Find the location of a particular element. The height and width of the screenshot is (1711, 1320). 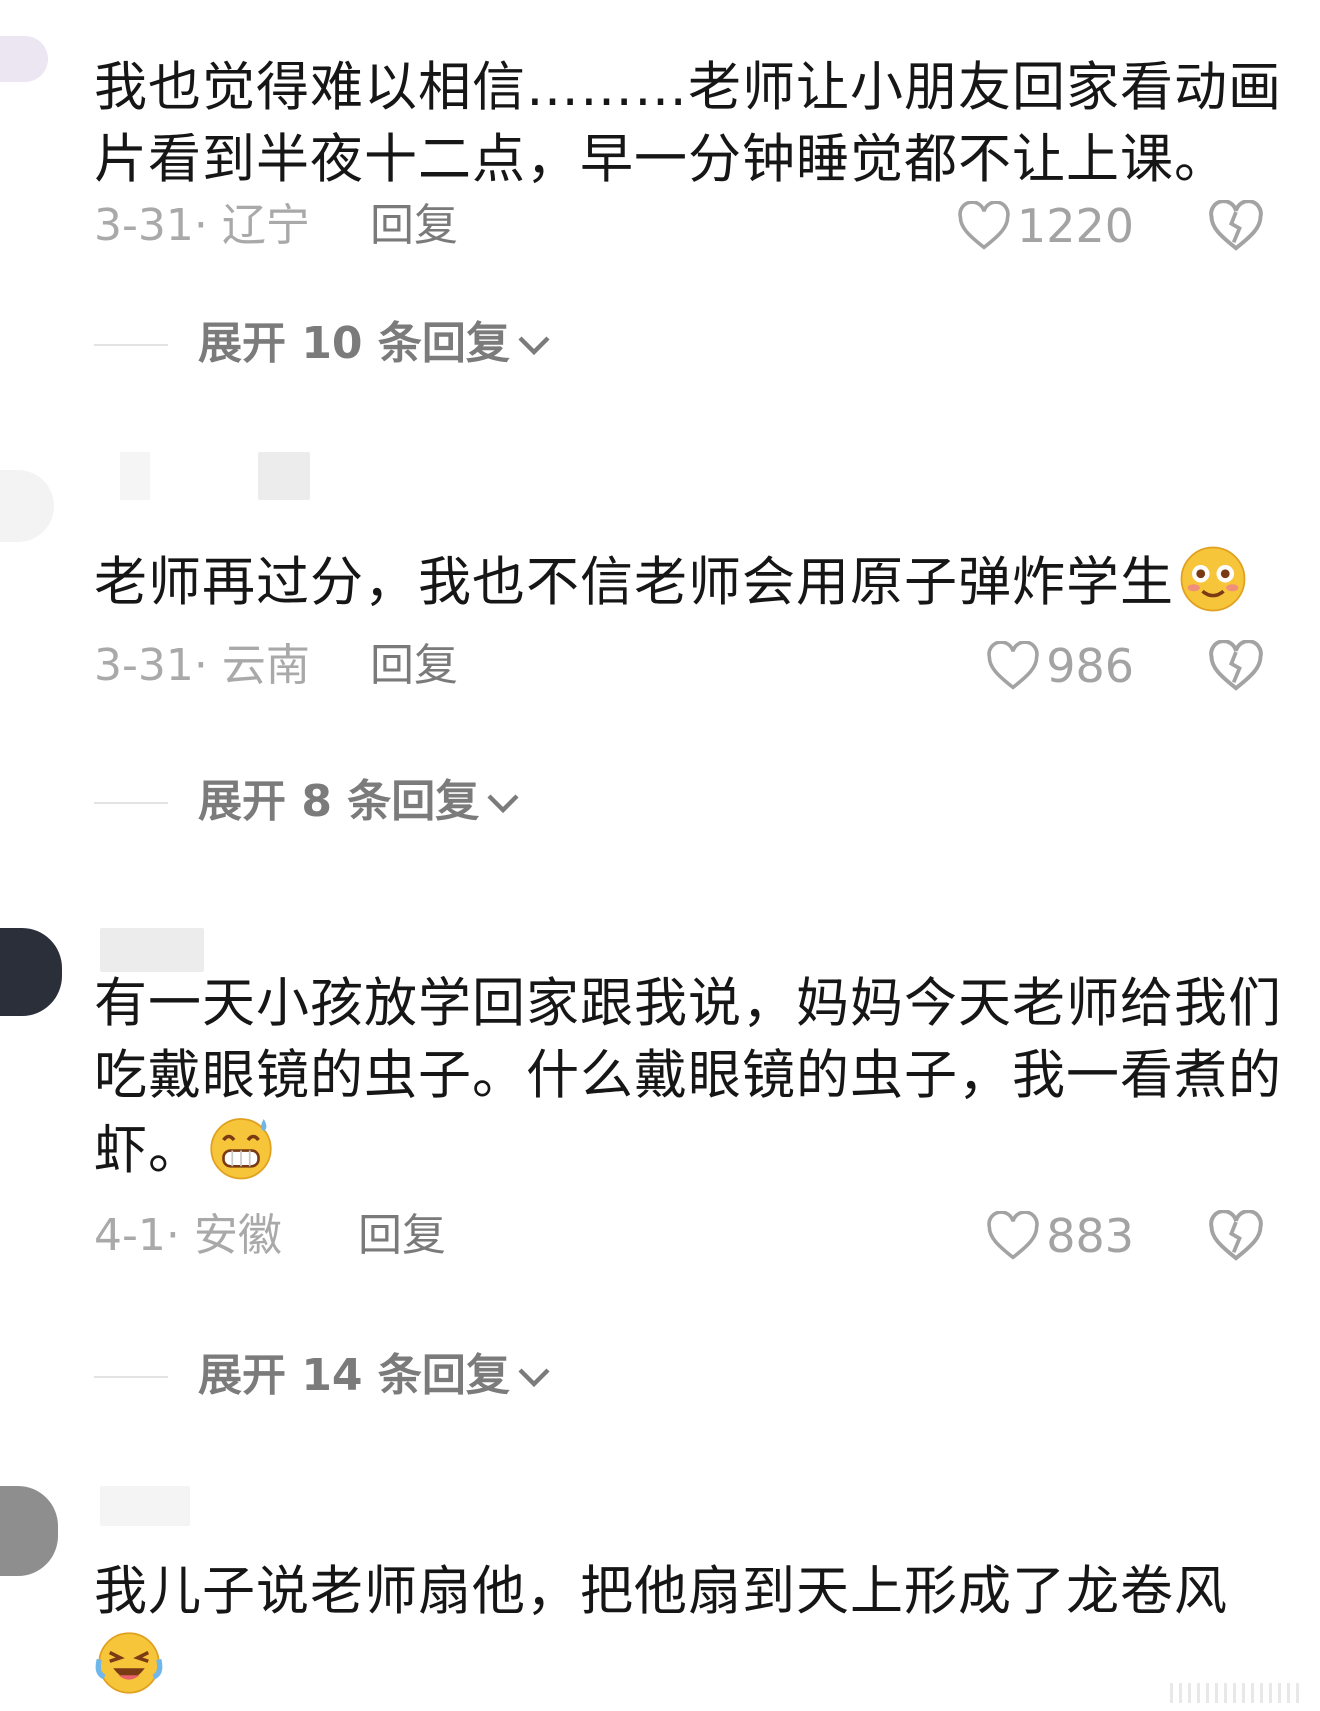

expand-replies: 展开 14 条回复 is located at coordinates (444, 1376).